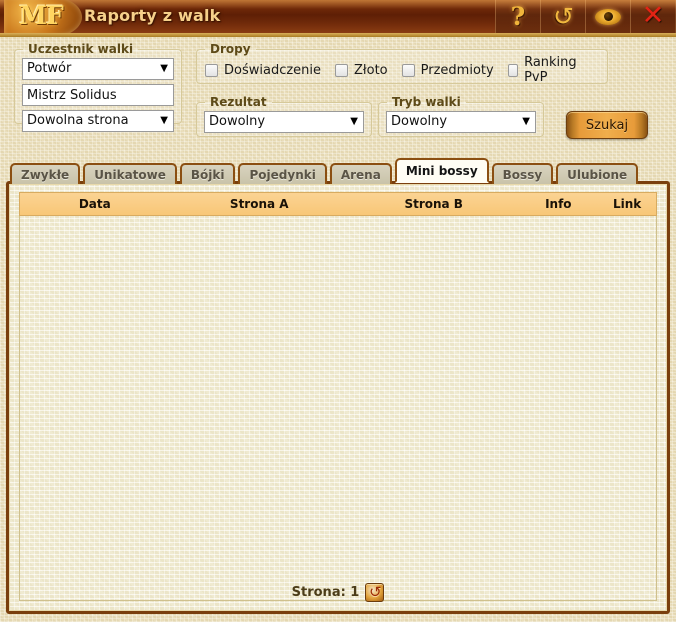 This screenshot has width=676, height=622. I want to click on fieldset-participant-legend: Uczestnik walki, so click(81, 49).